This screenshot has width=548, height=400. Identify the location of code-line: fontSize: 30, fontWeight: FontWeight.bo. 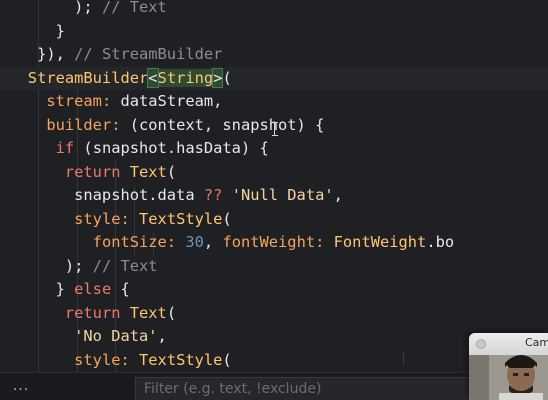
(274, 243).